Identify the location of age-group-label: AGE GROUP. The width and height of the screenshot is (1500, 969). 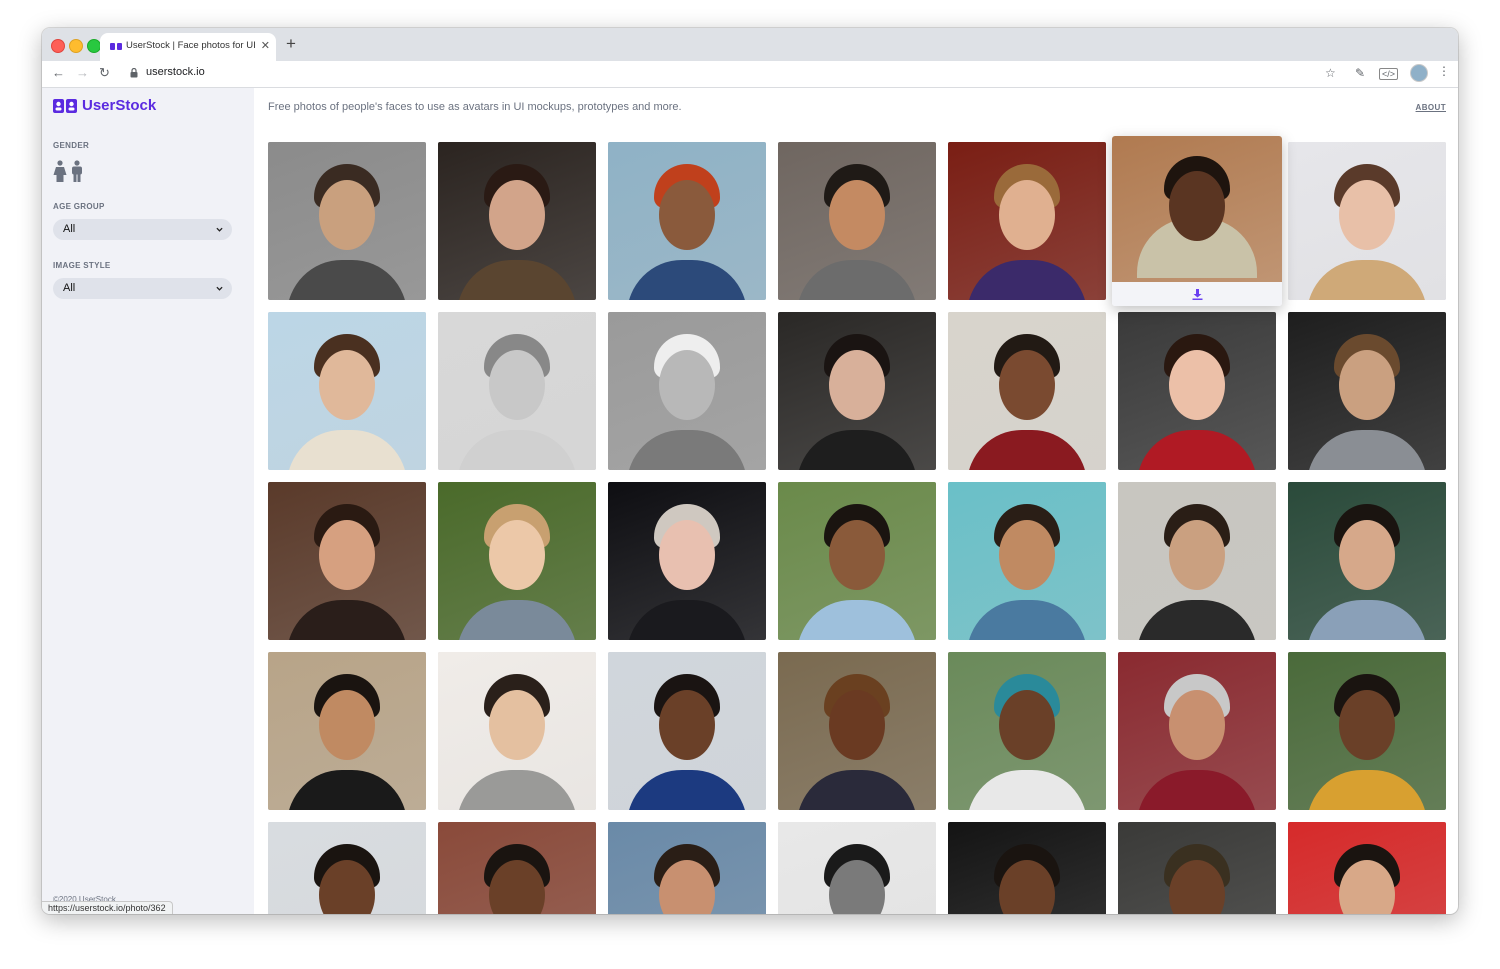
(79, 206).